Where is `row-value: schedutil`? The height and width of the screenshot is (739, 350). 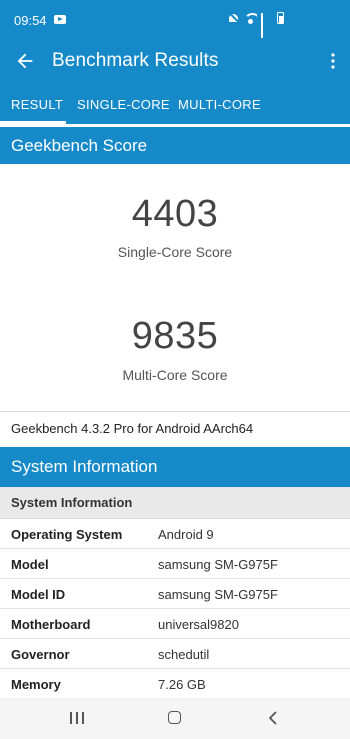 row-value: schedutil is located at coordinates (184, 654).